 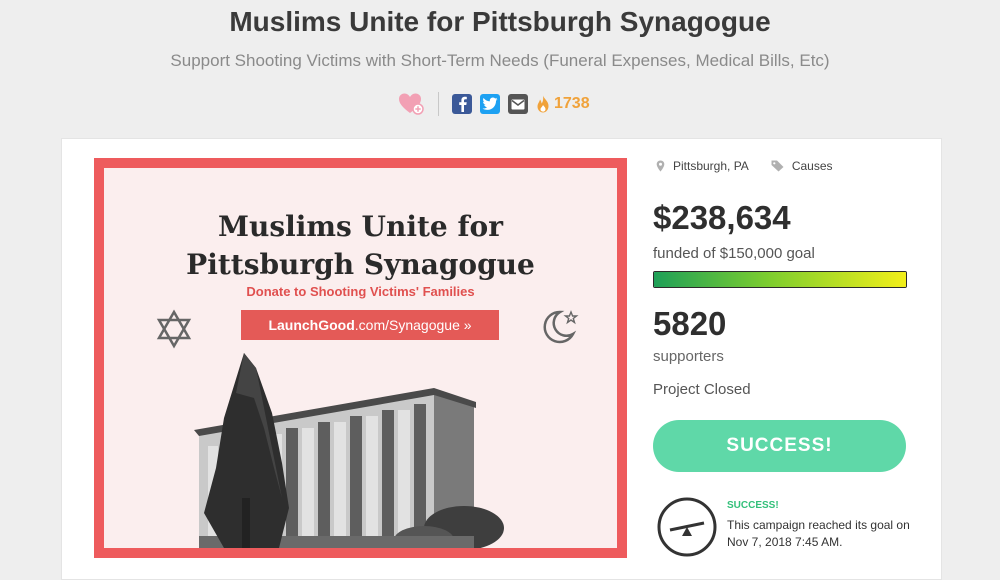 I want to click on funding-progress-fill, so click(x=780, y=279).